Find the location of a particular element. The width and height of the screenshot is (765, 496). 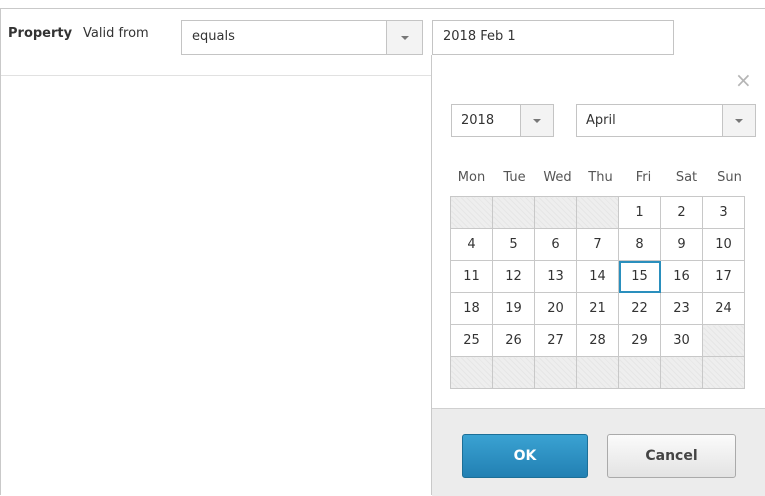

calendar-day: 12 is located at coordinates (513, 276).